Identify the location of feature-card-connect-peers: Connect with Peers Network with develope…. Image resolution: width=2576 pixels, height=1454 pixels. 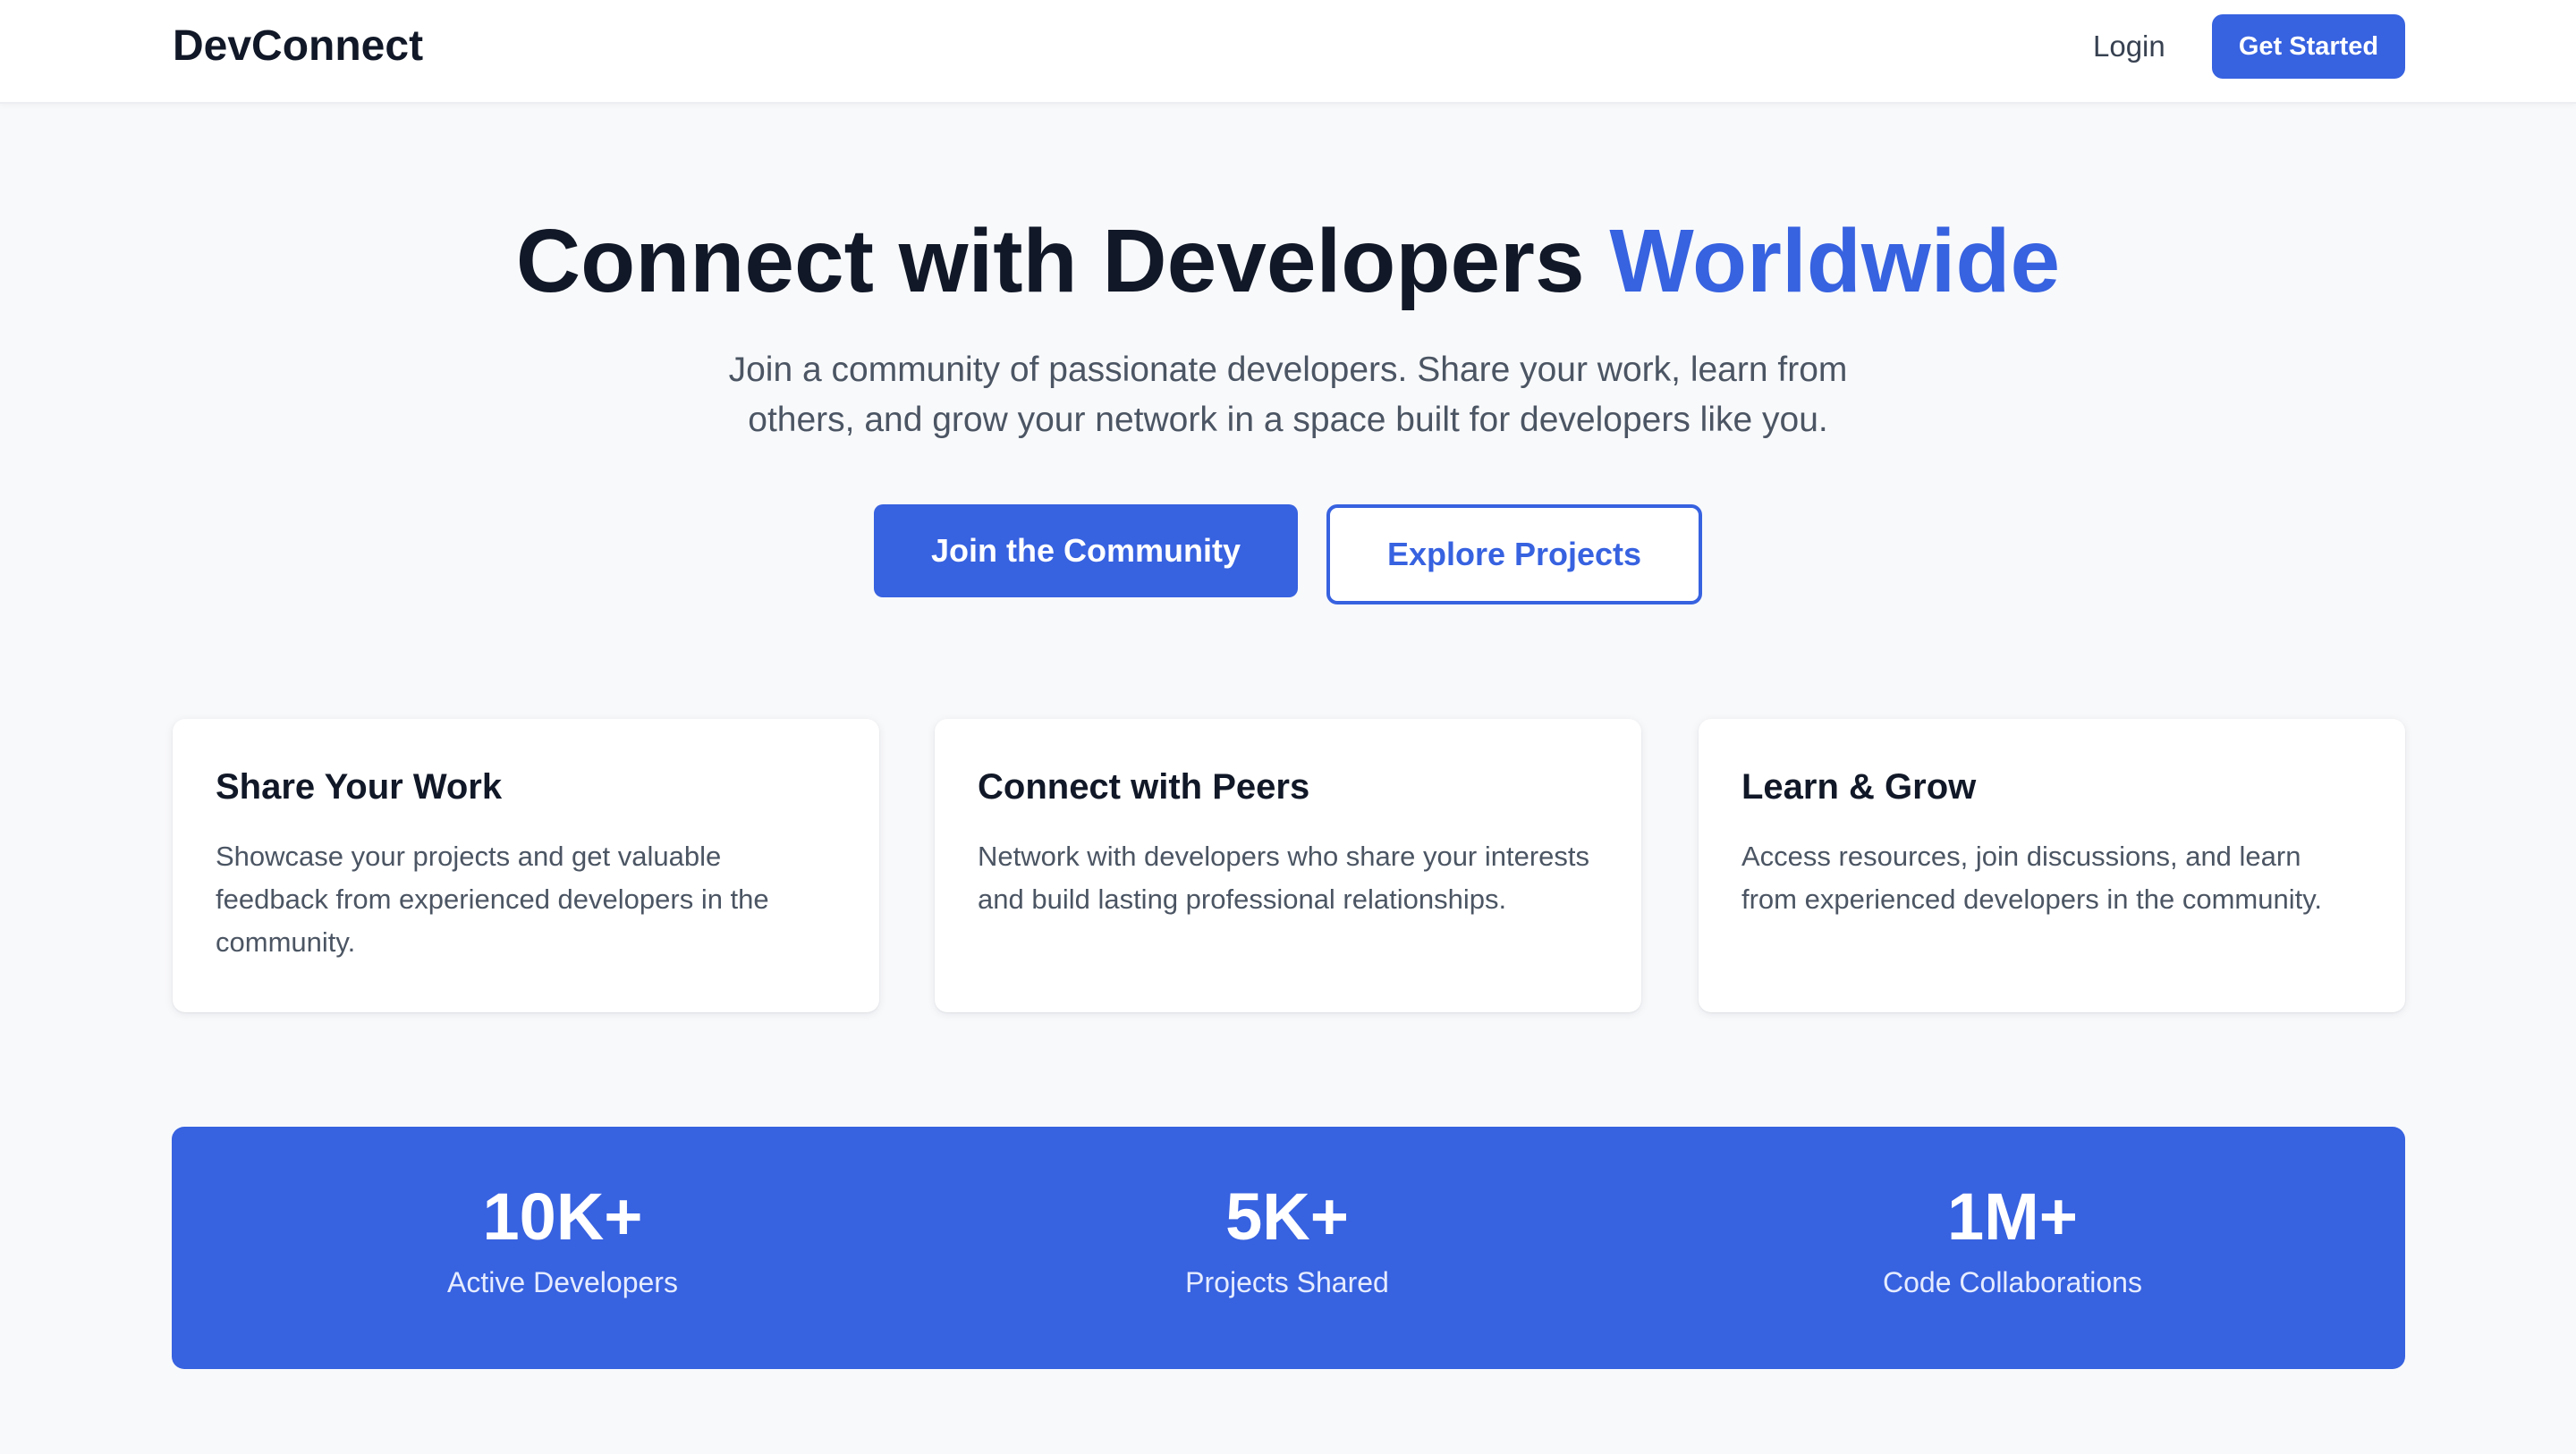
(1288, 865).